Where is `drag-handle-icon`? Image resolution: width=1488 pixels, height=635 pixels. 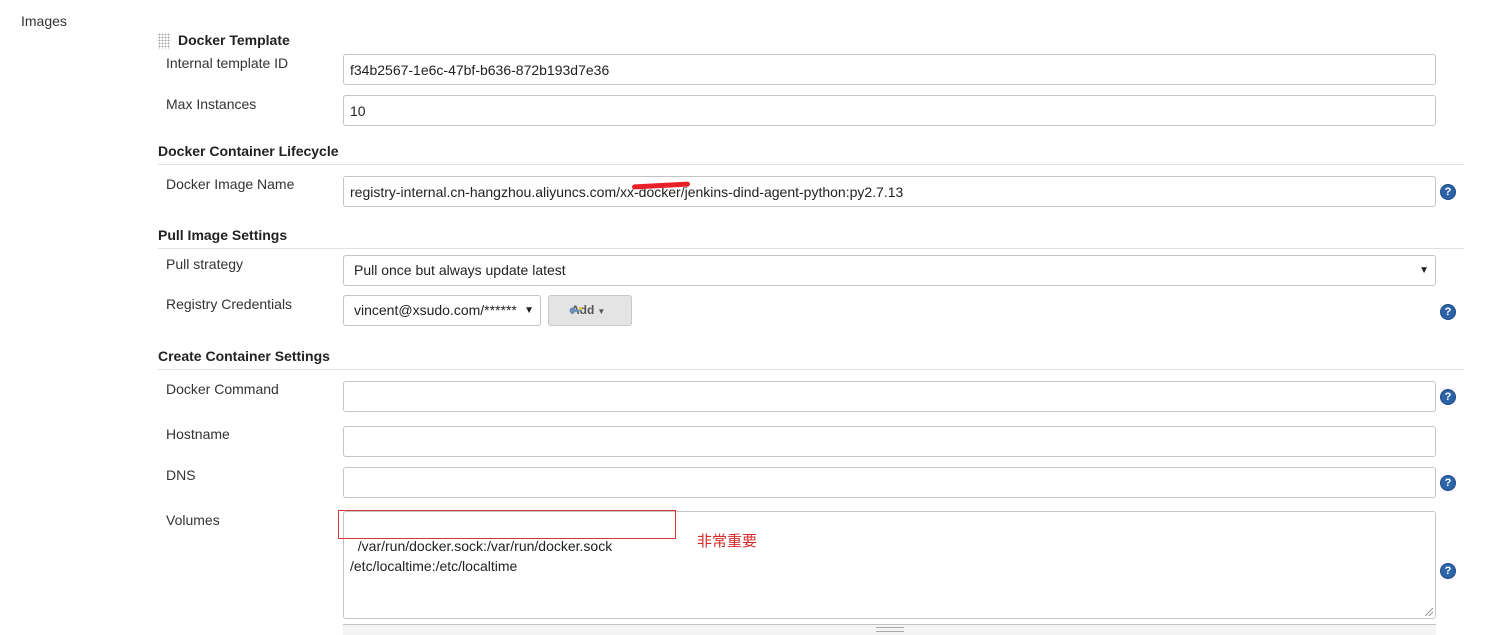
drag-handle-icon is located at coordinates (164, 41).